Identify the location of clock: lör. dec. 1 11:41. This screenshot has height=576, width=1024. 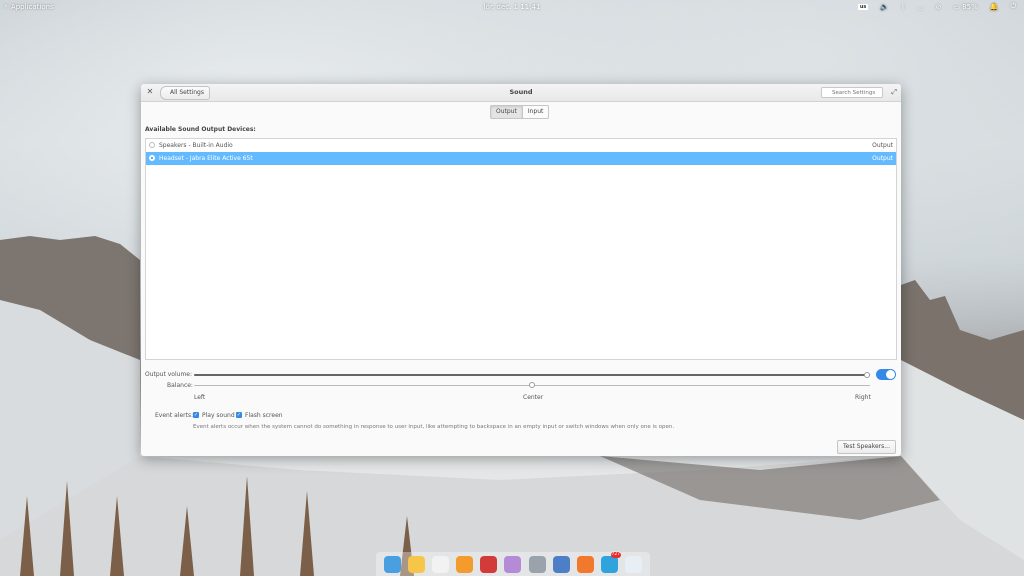
(512, 7).